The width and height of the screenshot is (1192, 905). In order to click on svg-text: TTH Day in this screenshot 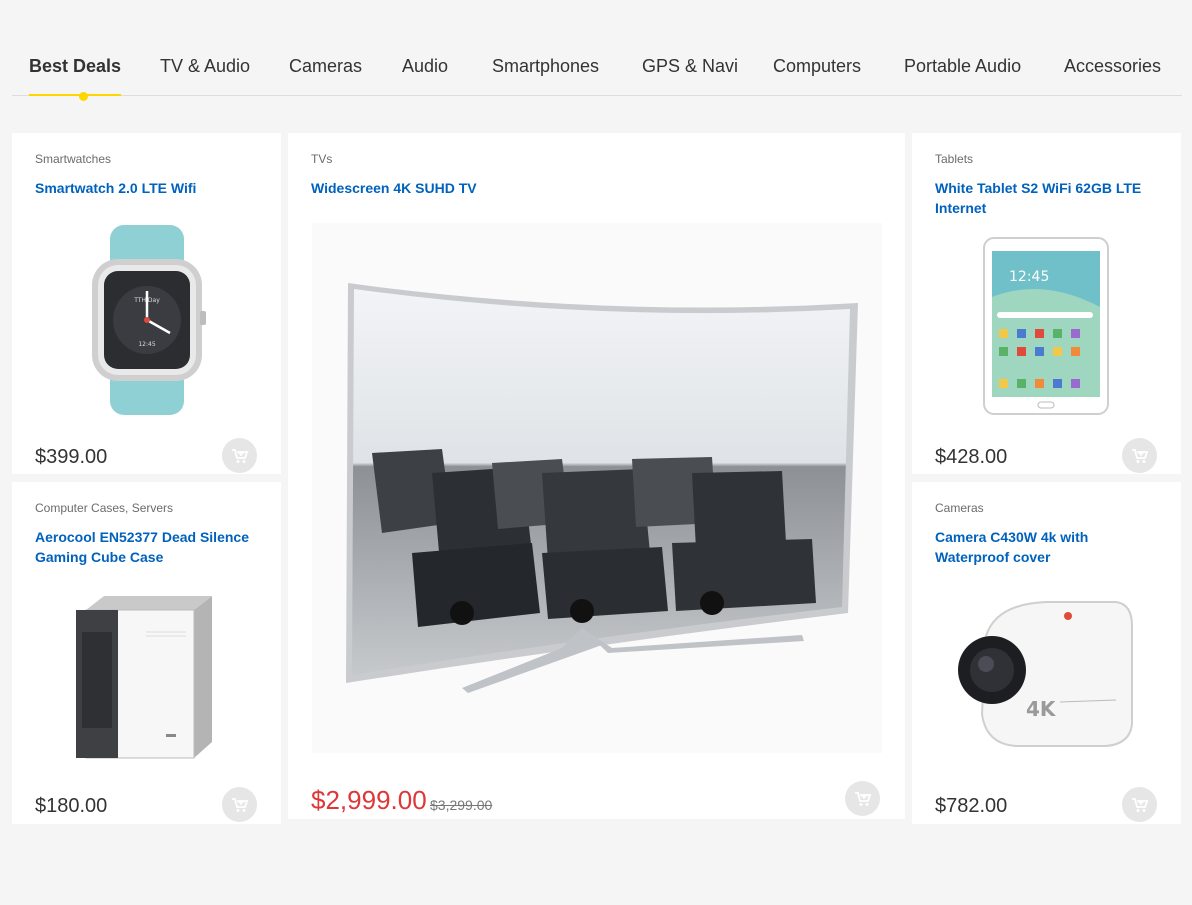, I will do `click(146, 300)`.